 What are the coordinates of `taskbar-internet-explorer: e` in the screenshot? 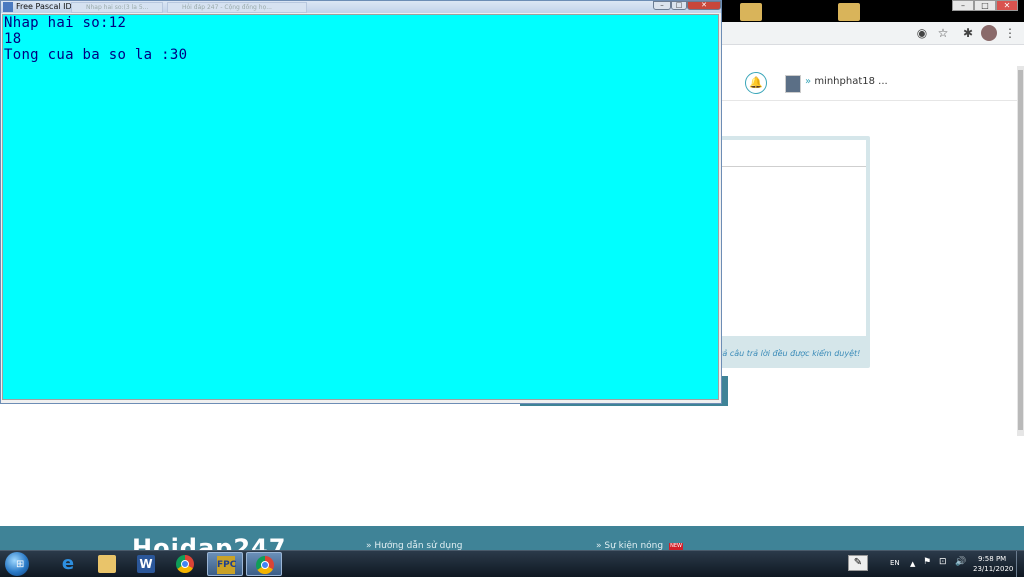 It's located at (68, 564).